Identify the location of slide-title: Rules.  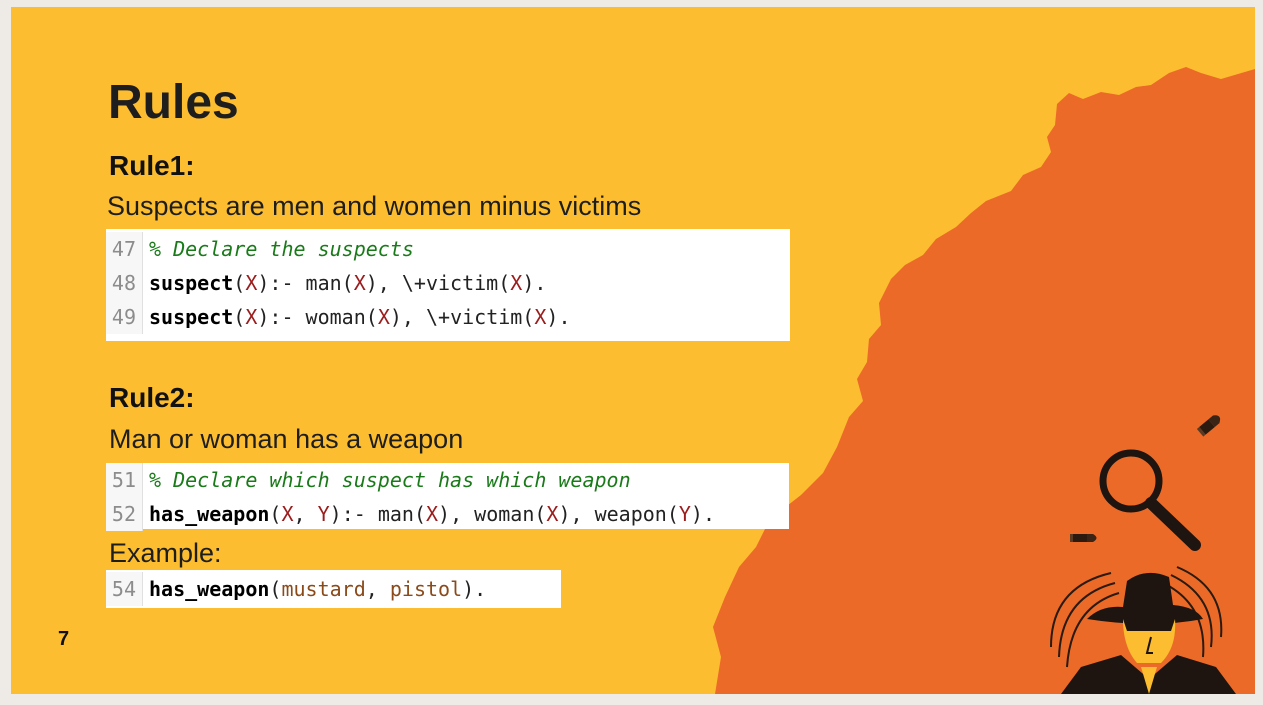
(173, 102).